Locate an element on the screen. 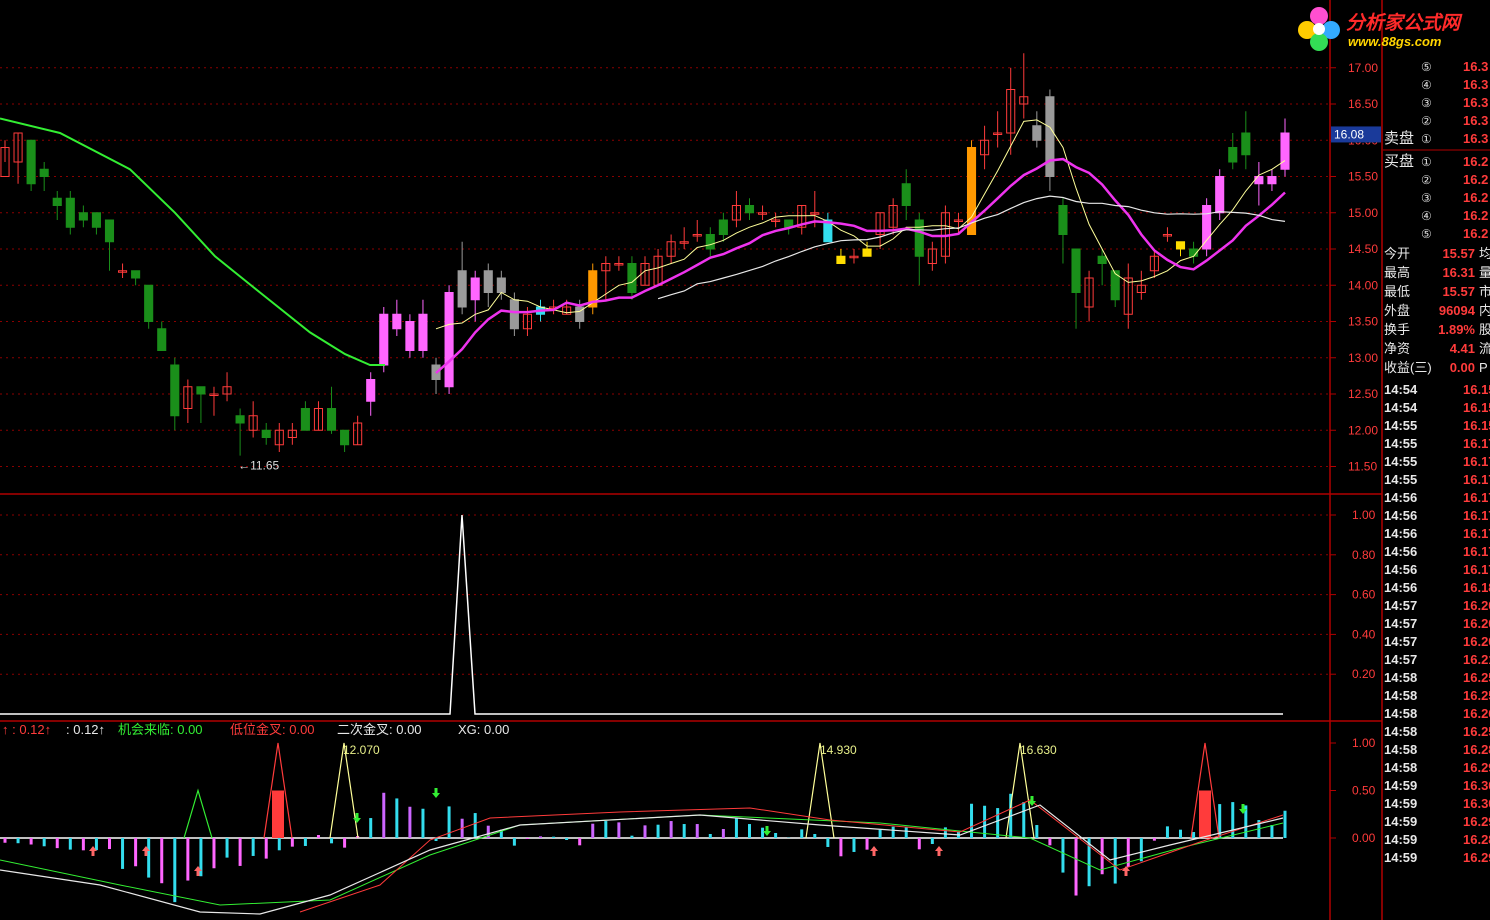 The height and width of the screenshot is (920, 1490). tick-row: 14:56 16.17 is located at coordinates (1436, 498).